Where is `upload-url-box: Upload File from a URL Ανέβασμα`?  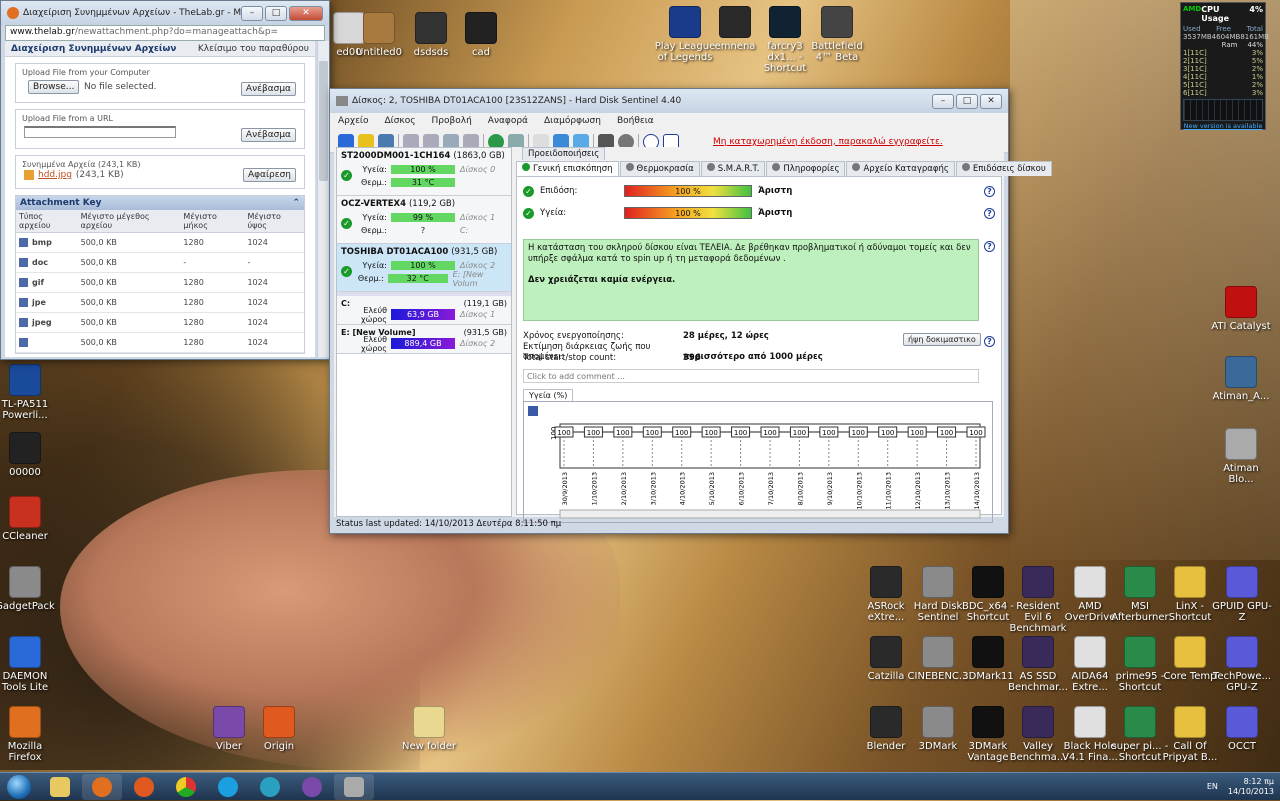 upload-url-box: Upload File from a URL Ανέβασμα is located at coordinates (160, 129).